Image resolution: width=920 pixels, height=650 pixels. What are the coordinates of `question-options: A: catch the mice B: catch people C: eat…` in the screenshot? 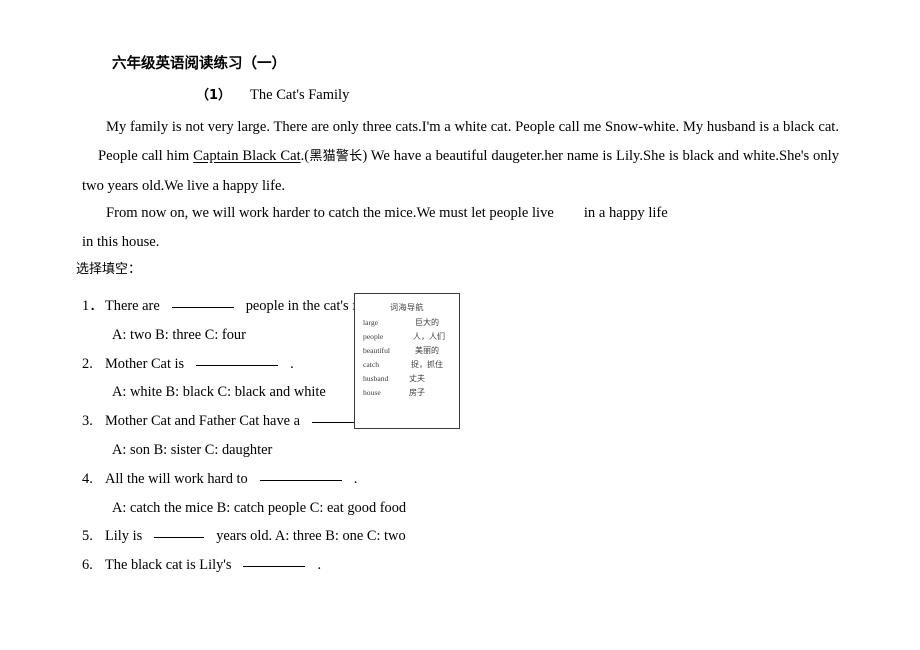 It's located at (259, 508).